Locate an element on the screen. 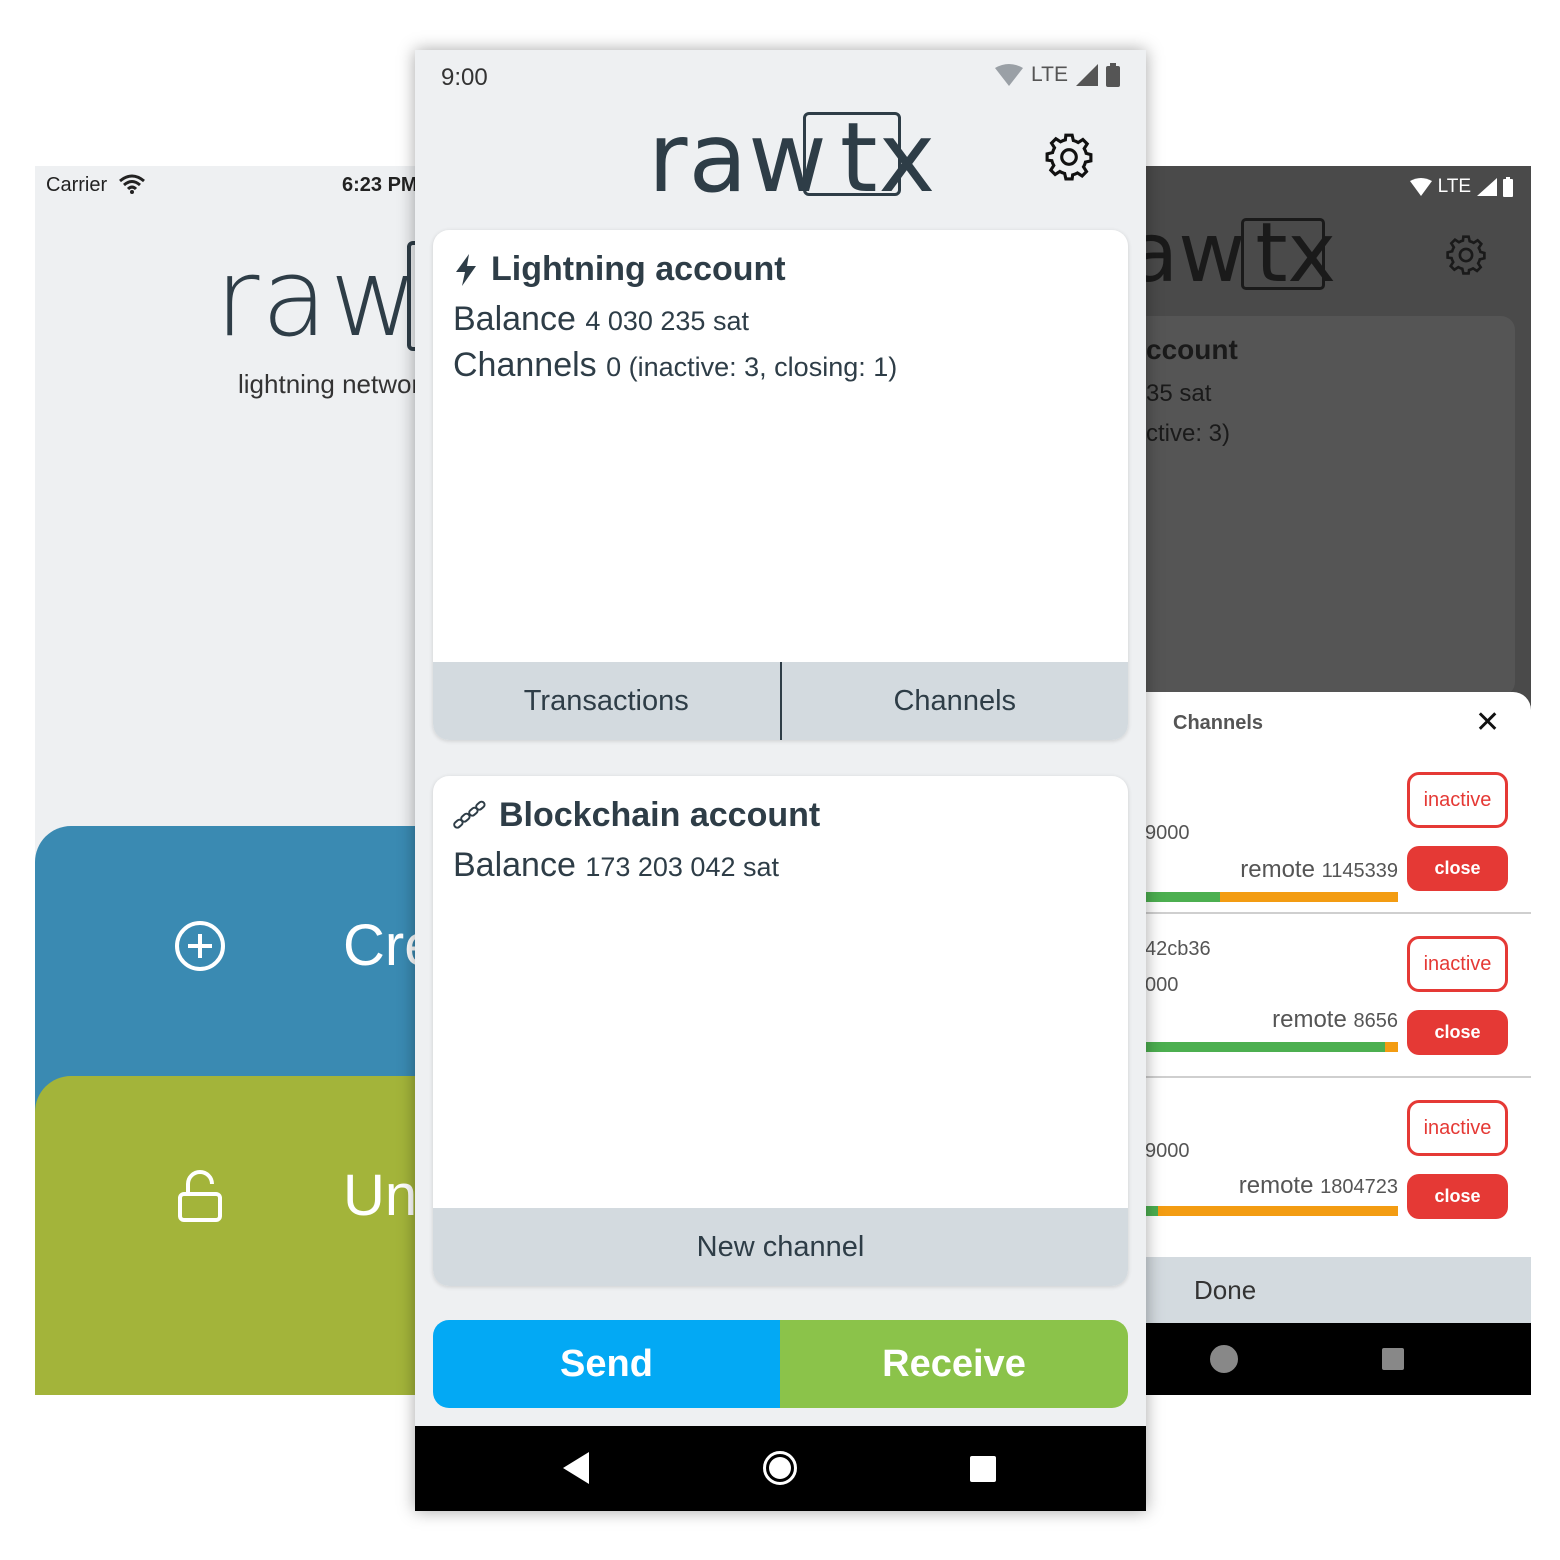 The image size is (1560, 1560). logo-text: raw is located at coordinates (738, 158).